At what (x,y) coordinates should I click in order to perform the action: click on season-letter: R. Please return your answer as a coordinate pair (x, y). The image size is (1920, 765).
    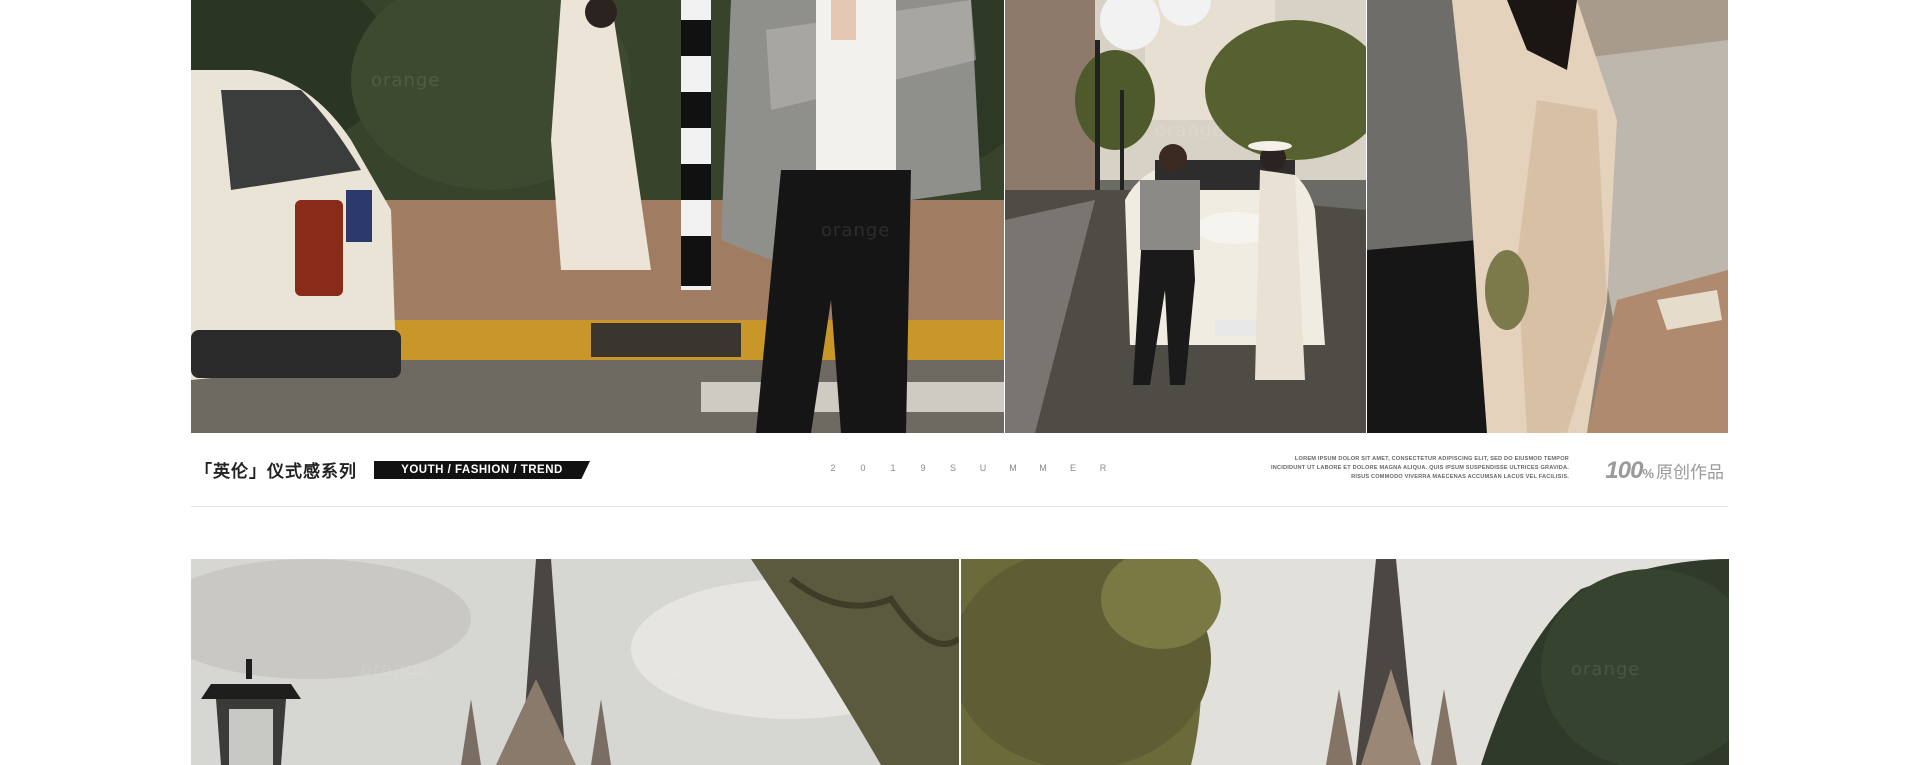
    Looking at the image, I should click on (1103, 468).